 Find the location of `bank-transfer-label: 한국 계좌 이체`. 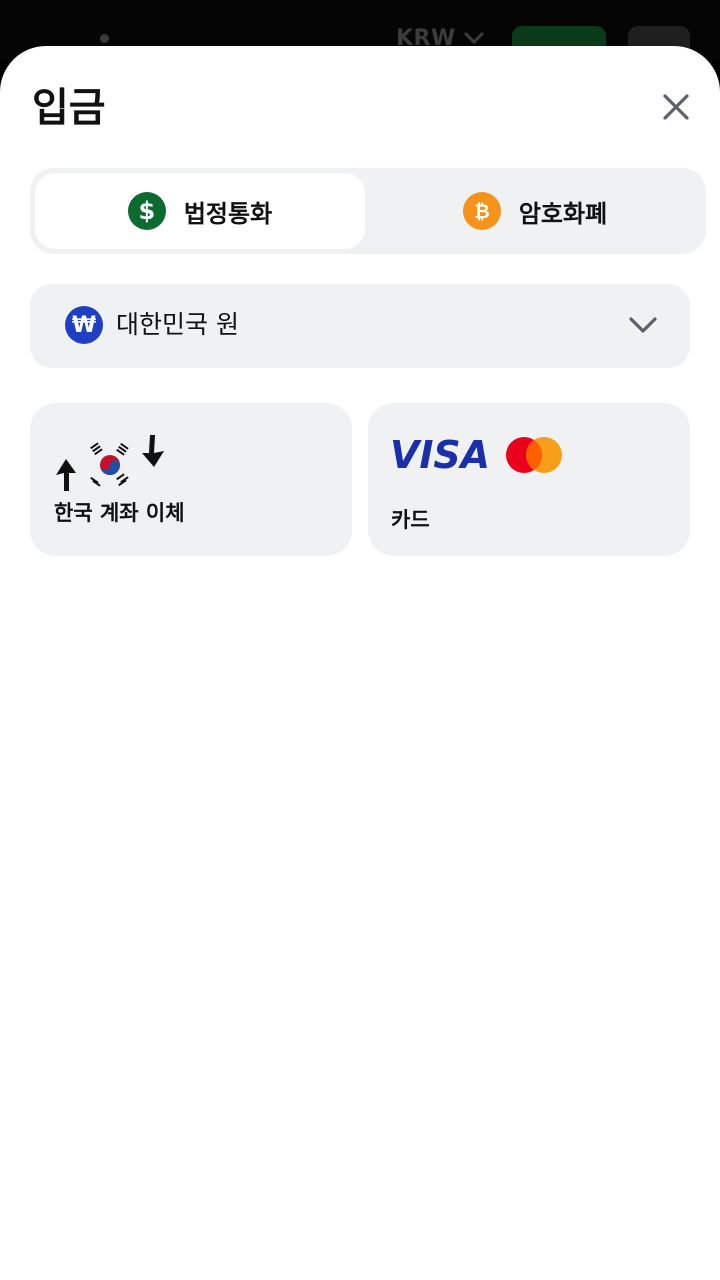

bank-transfer-label: 한국 계좌 이체 is located at coordinates (119, 513).